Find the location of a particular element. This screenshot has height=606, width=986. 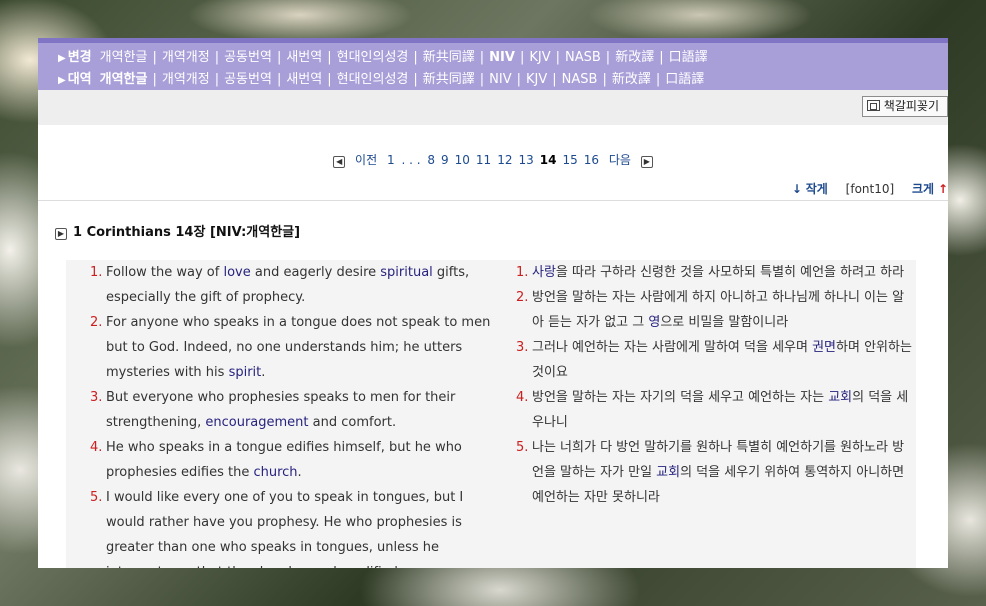

divider is located at coordinates (493, 200).